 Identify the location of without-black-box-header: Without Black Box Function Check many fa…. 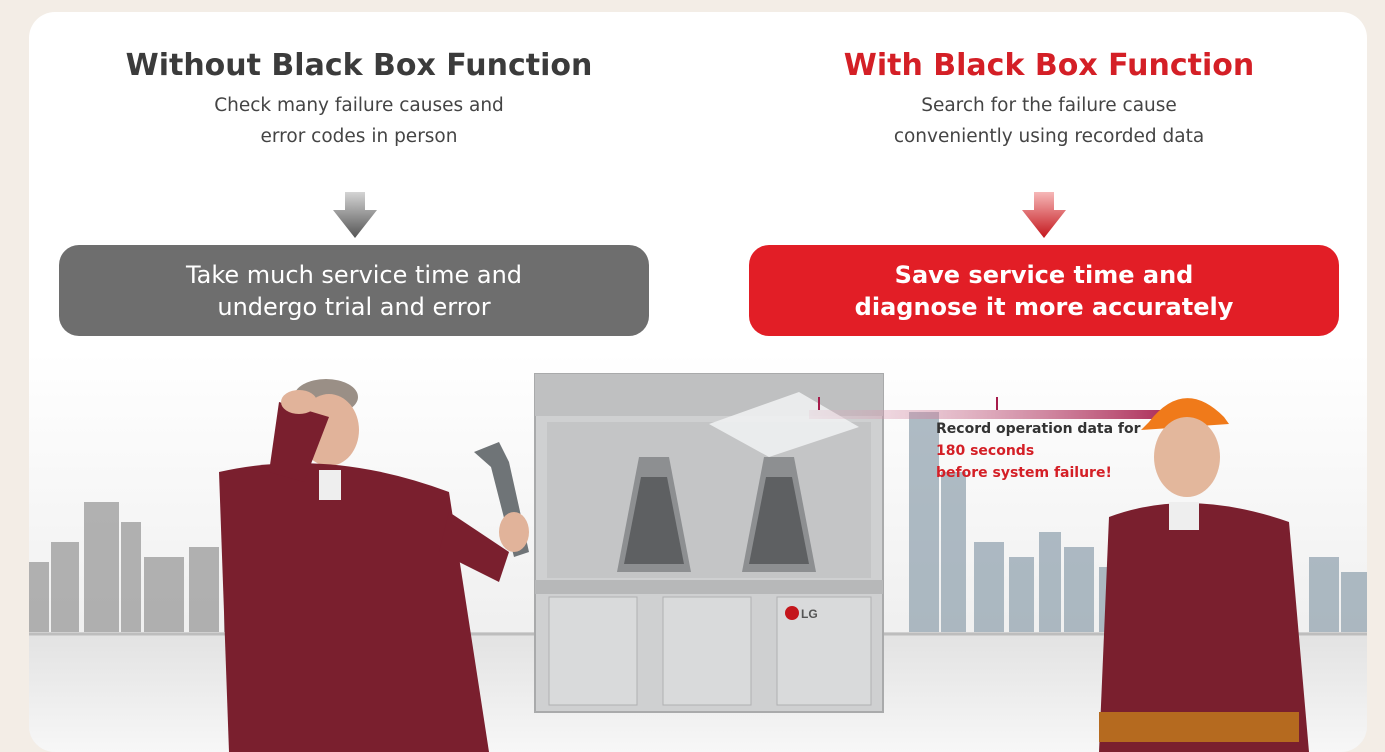
(359, 99).